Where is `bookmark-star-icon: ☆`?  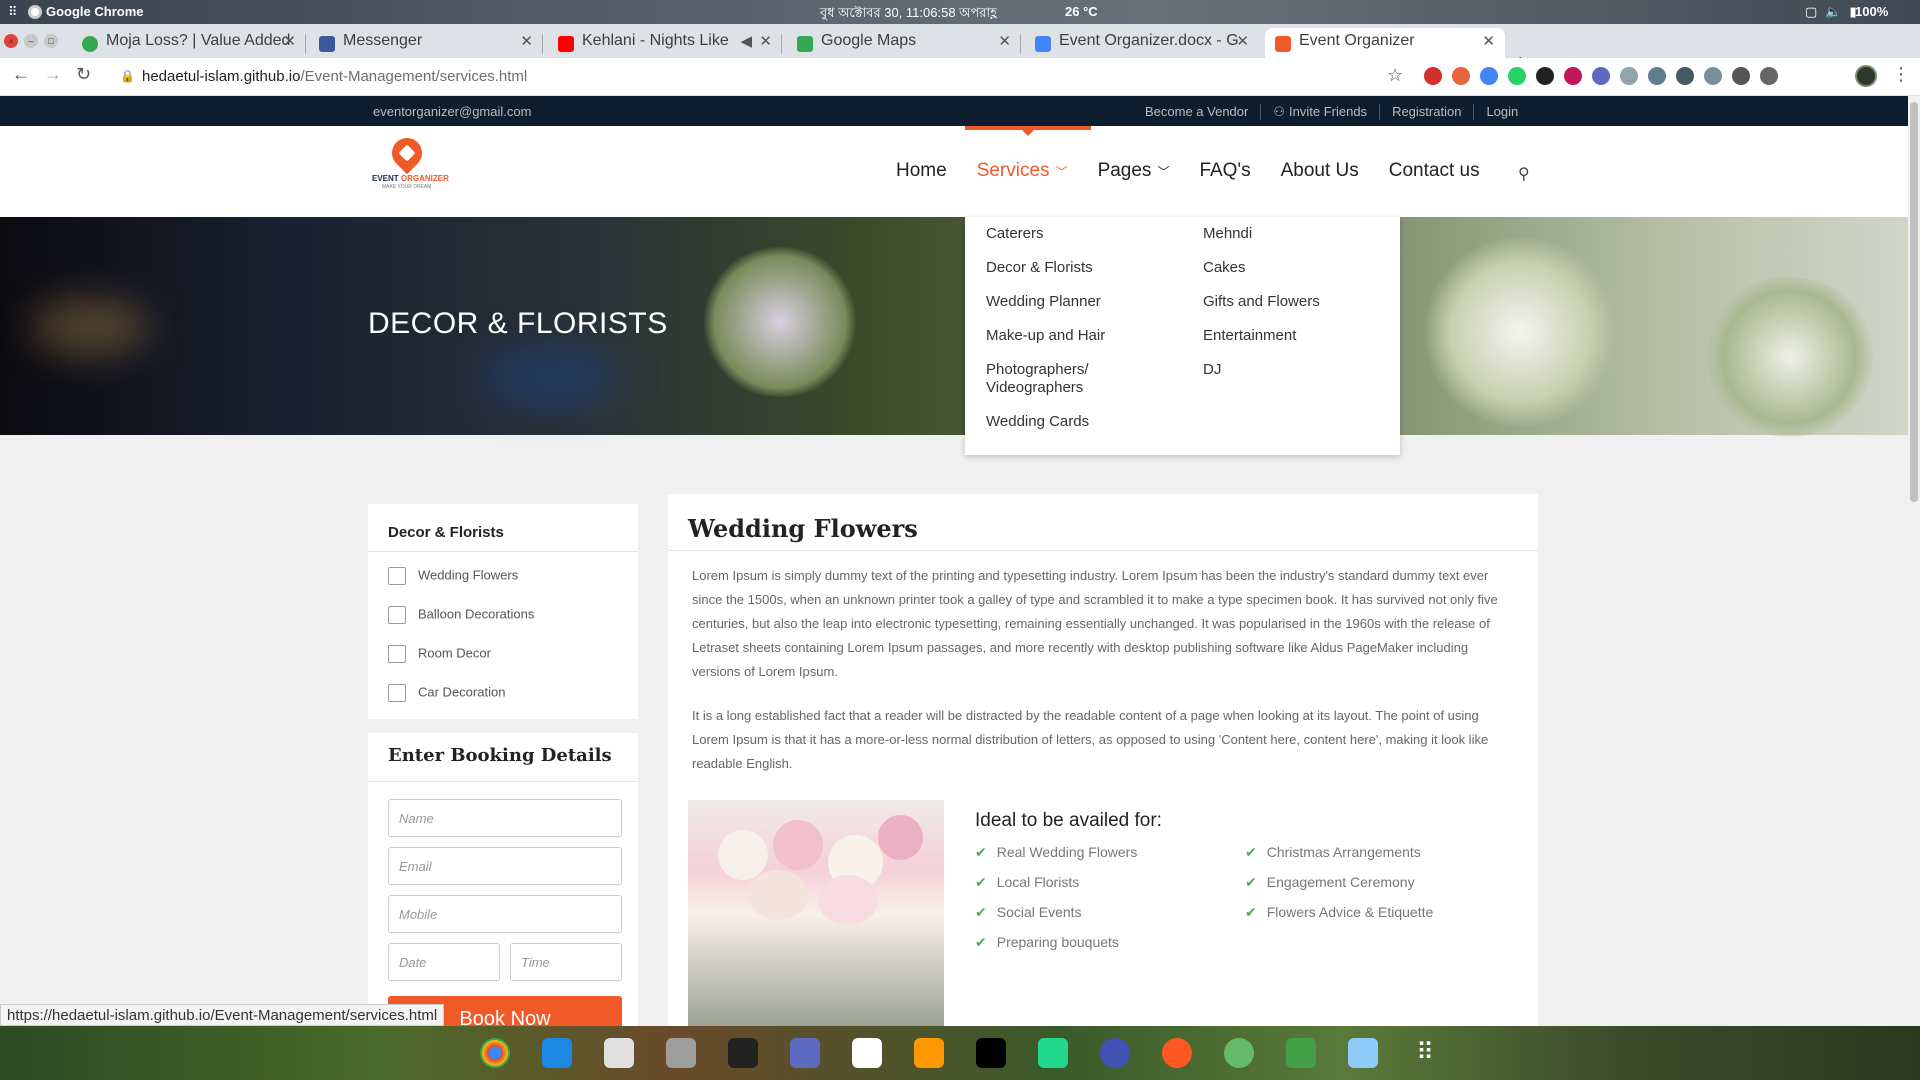 bookmark-star-icon: ☆ is located at coordinates (1395, 75).